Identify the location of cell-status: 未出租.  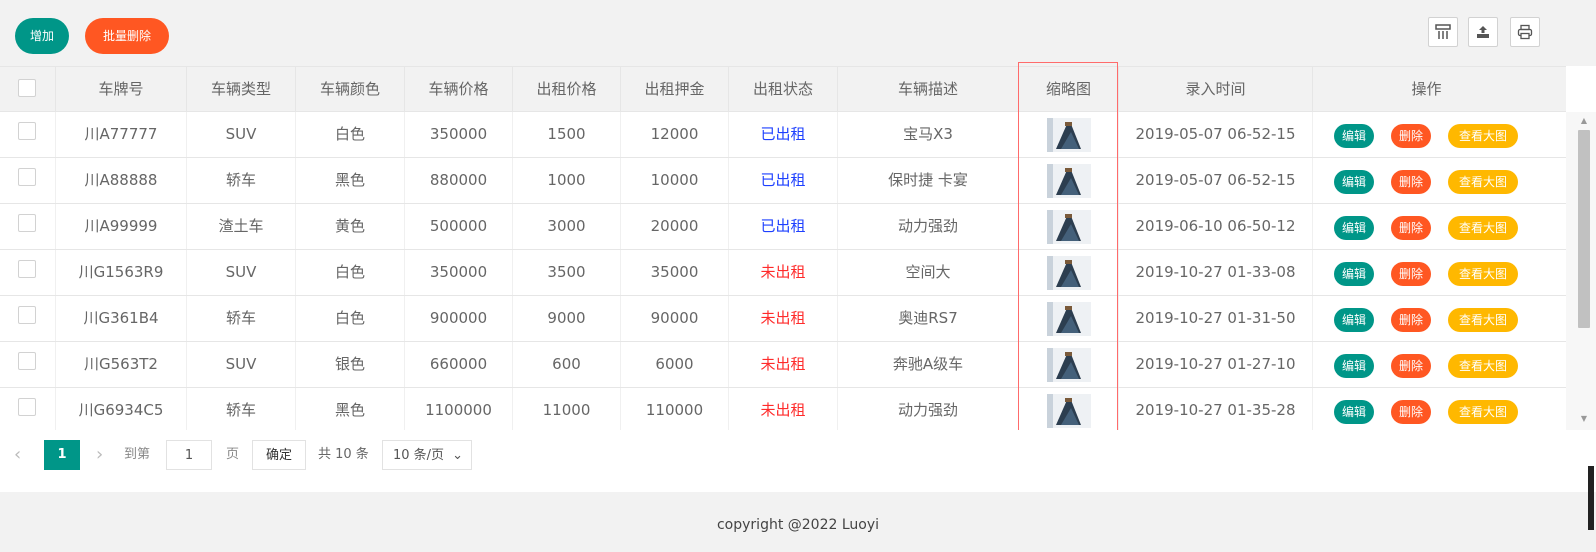
(783, 318).